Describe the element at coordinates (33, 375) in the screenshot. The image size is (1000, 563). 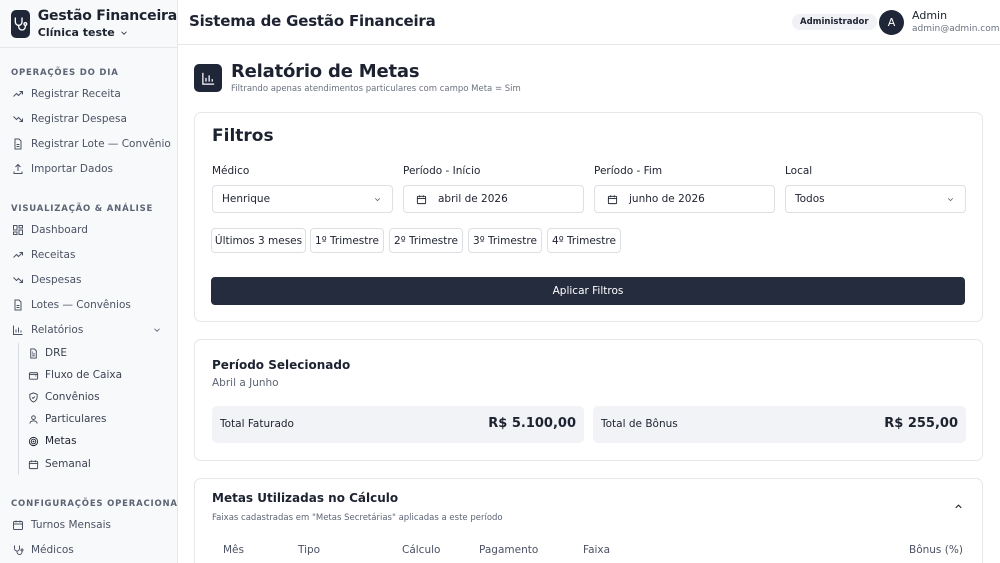
I see `wallet-icon` at that location.